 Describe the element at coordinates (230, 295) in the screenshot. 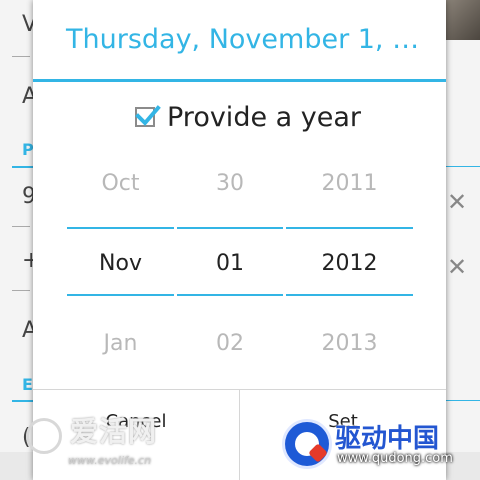

I see `day-selection-bottom` at that location.